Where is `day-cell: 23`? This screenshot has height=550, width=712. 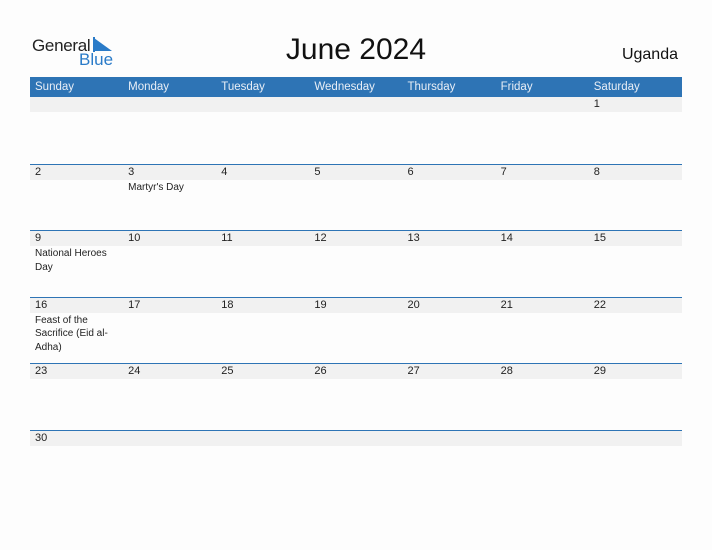 day-cell: 23 is located at coordinates (77, 371).